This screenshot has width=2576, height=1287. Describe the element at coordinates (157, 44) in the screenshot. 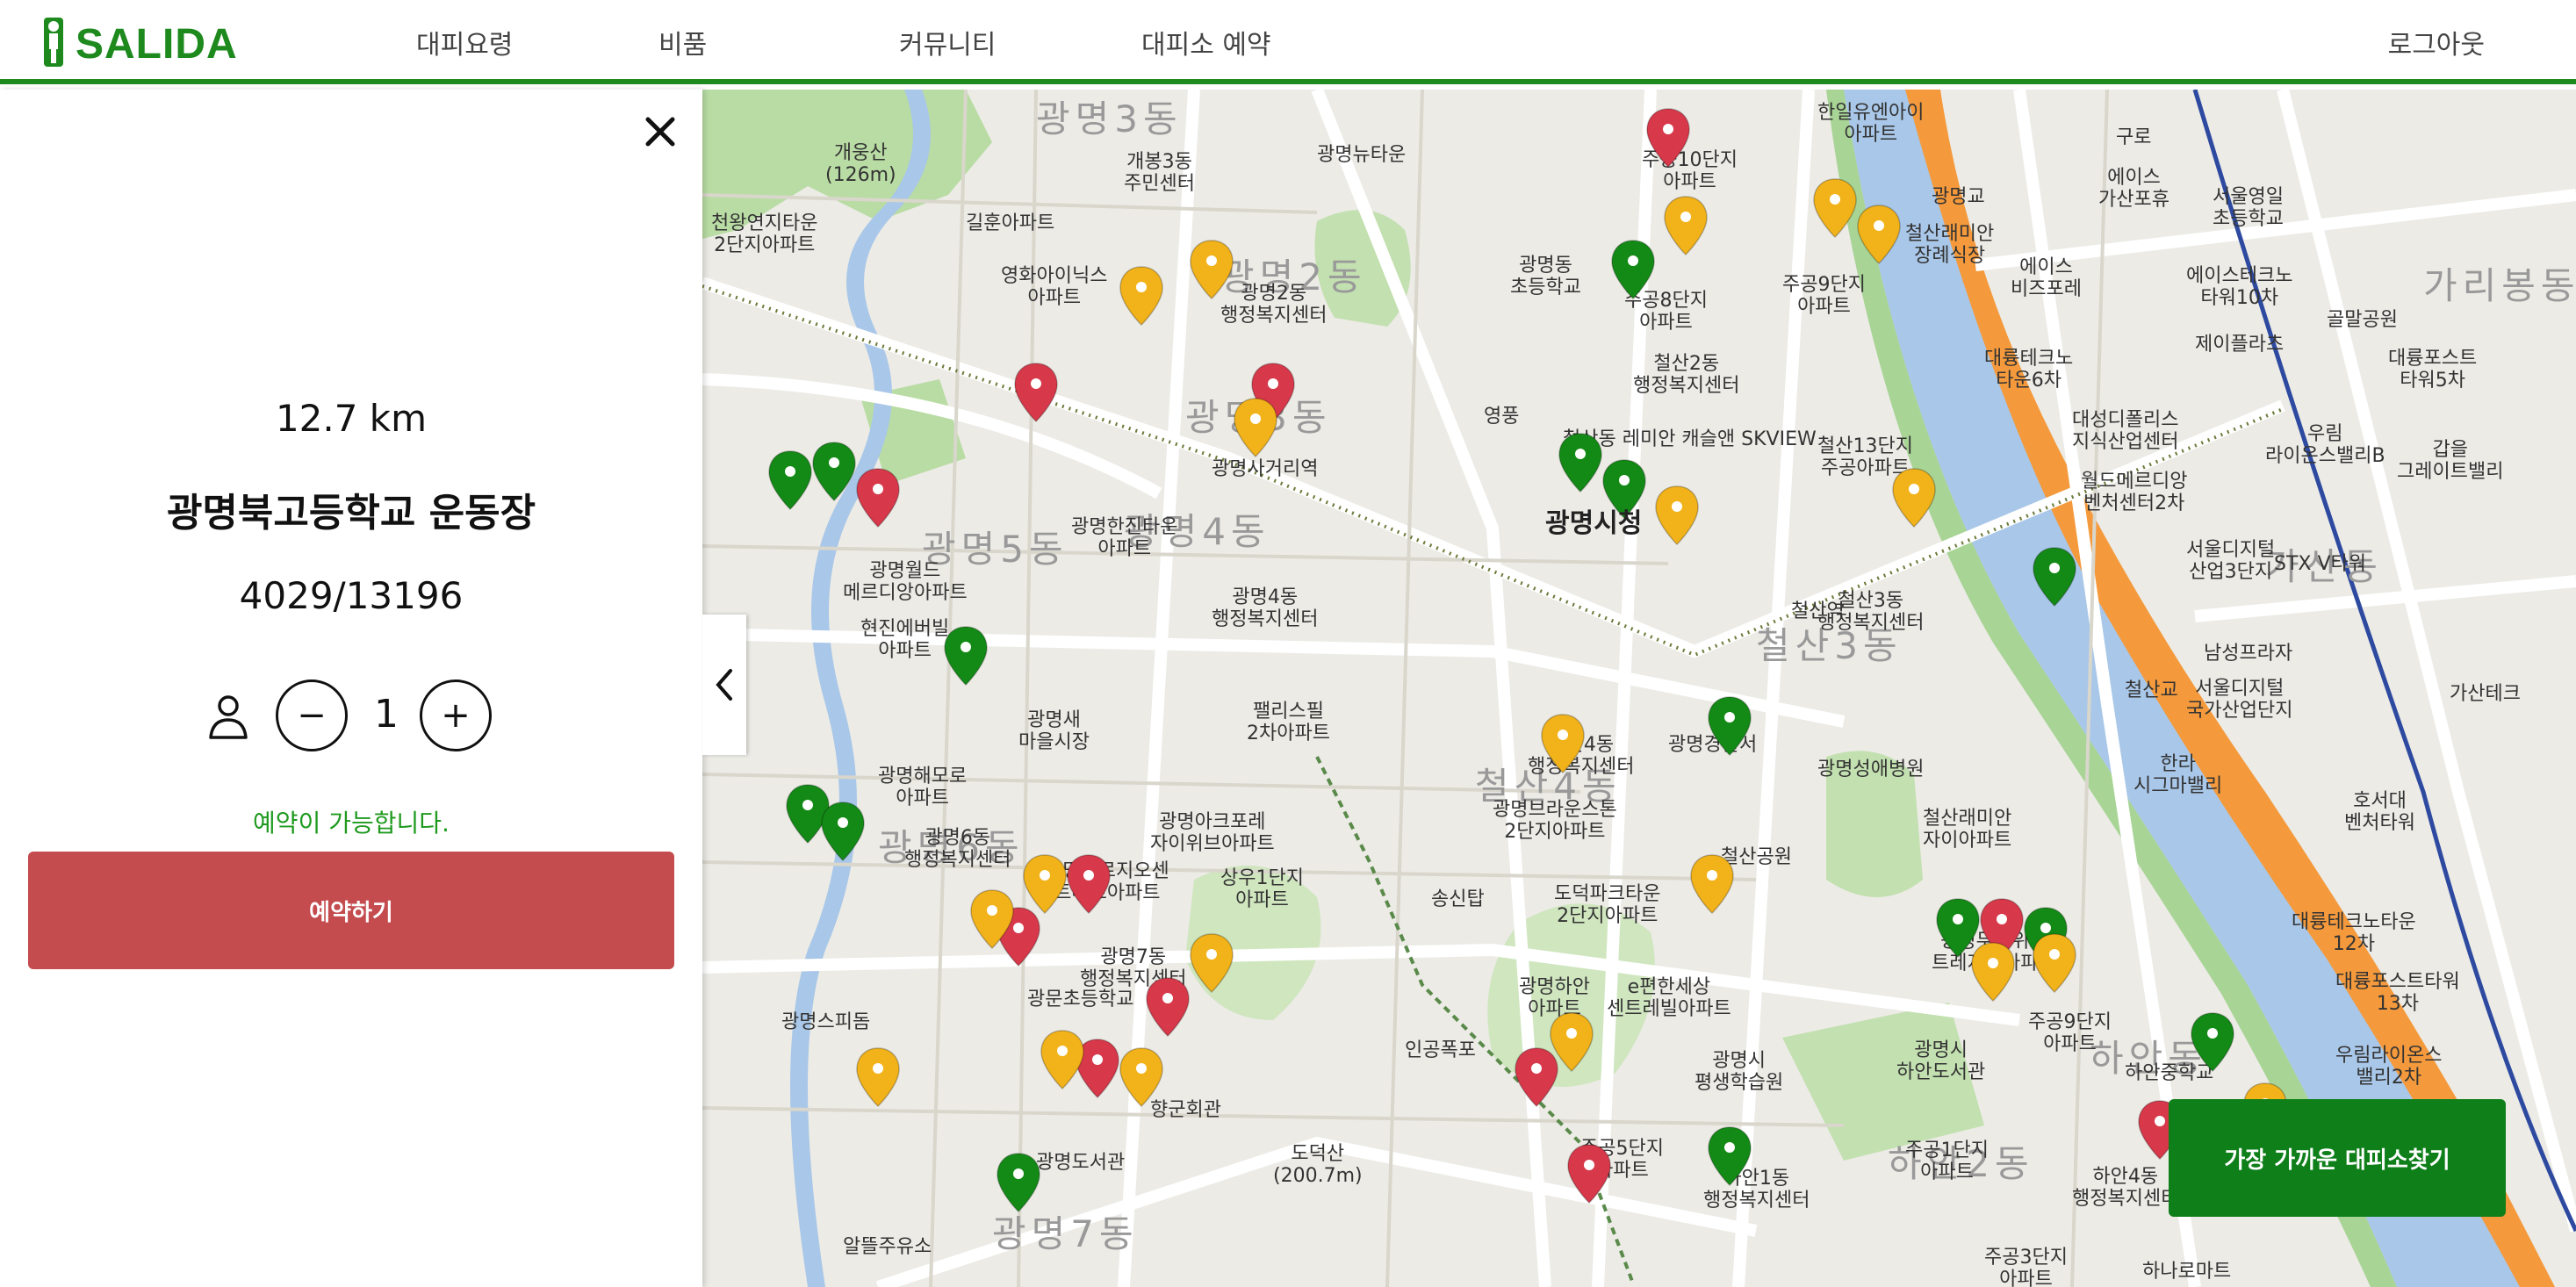

I see `logo-text: SALIDA` at that location.